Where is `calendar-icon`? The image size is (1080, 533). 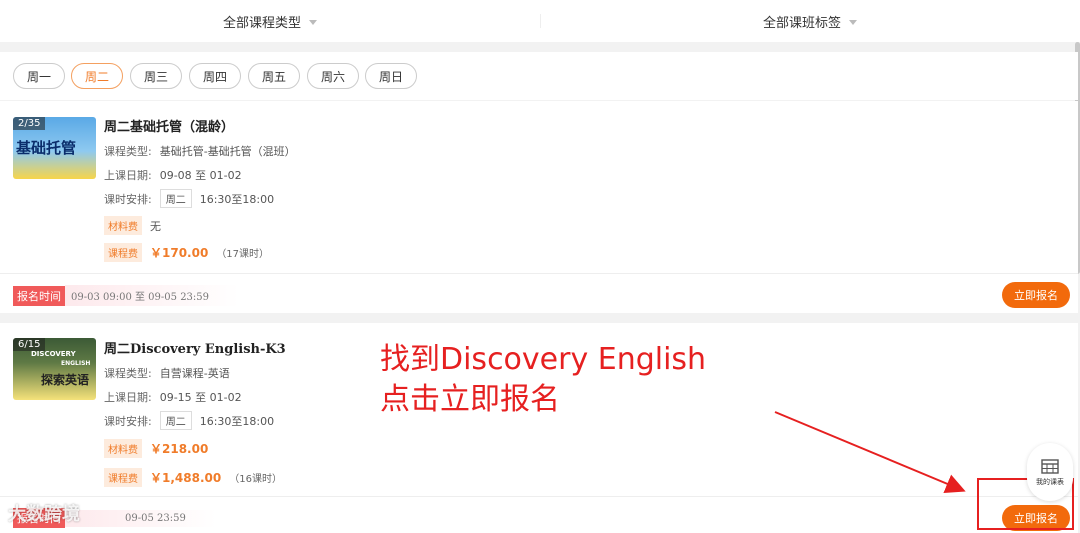 calendar-icon is located at coordinates (1050, 466).